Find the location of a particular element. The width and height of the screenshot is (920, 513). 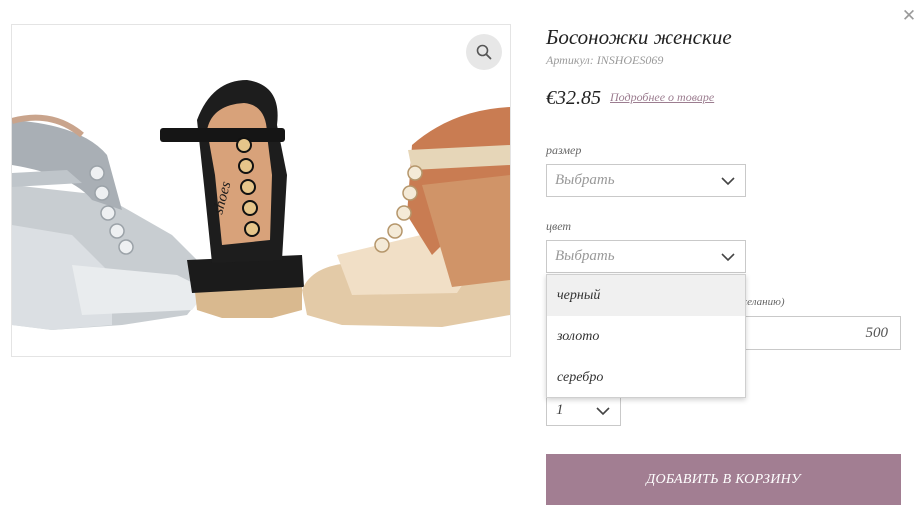

sku-value: INSHOES069 is located at coordinates (630, 60).